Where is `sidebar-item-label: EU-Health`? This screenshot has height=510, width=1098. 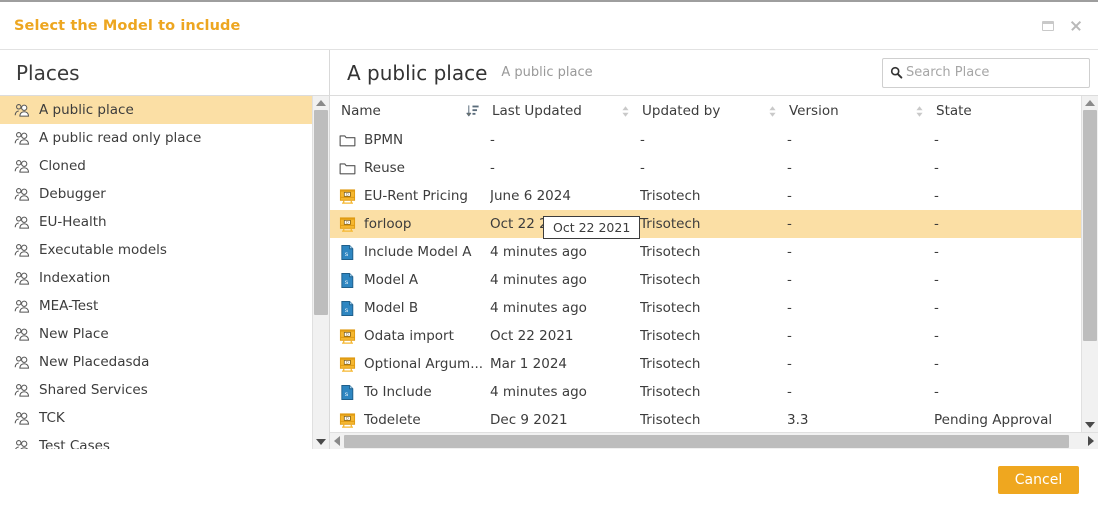 sidebar-item-label: EU-Health is located at coordinates (73, 222).